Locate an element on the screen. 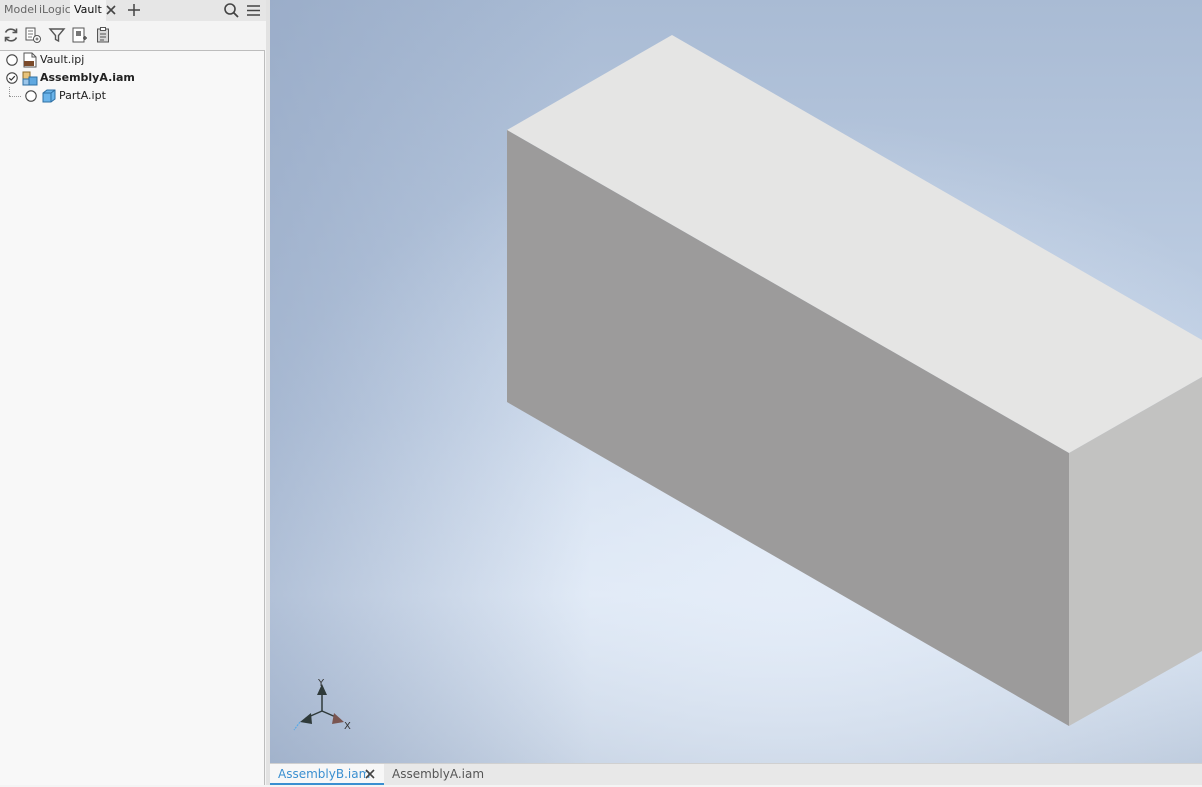  get-revision-icon is located at coordinates (80, 35).